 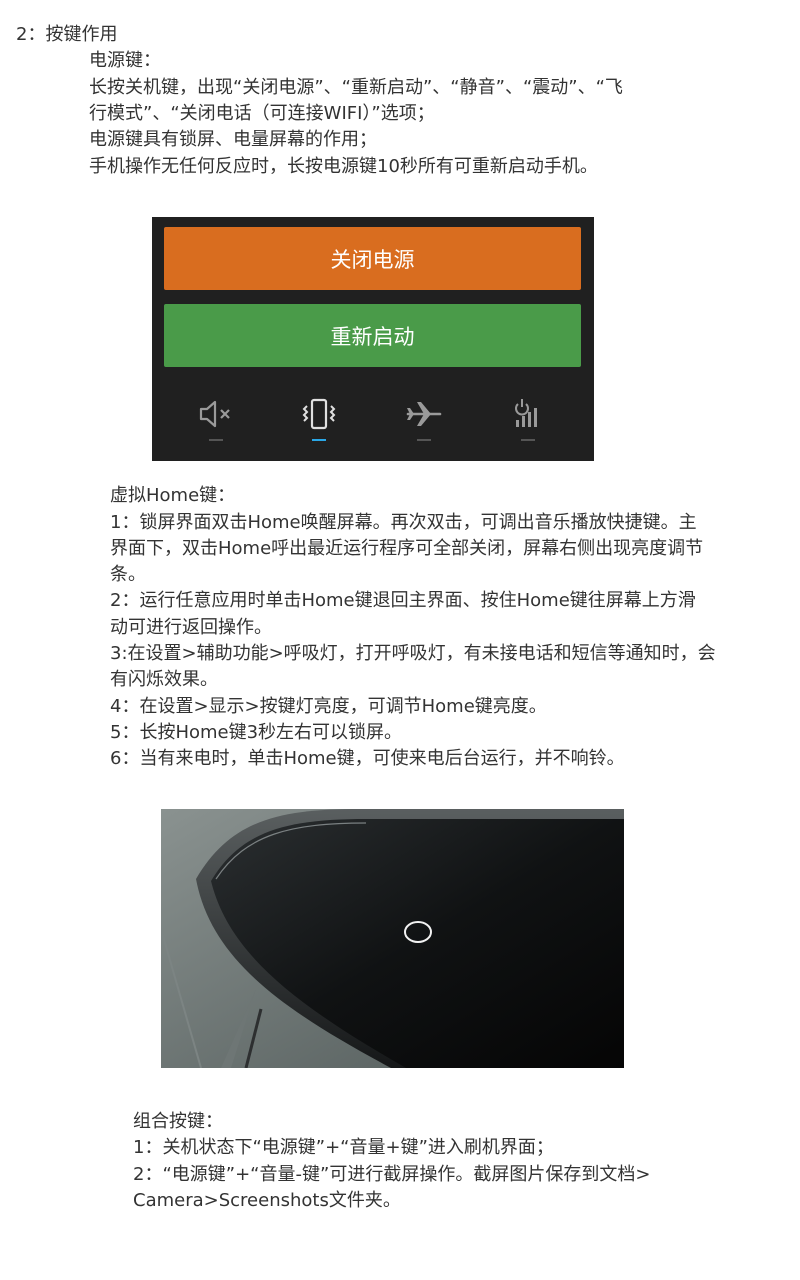 What do you see at coordinates (392, 1174) in the screenshot?
I see `combo-keys-line: 2：“电源键”+“音量-键”可进行截屏操作。截屏图片保存到文档>` at bounding box center [392, 1174].